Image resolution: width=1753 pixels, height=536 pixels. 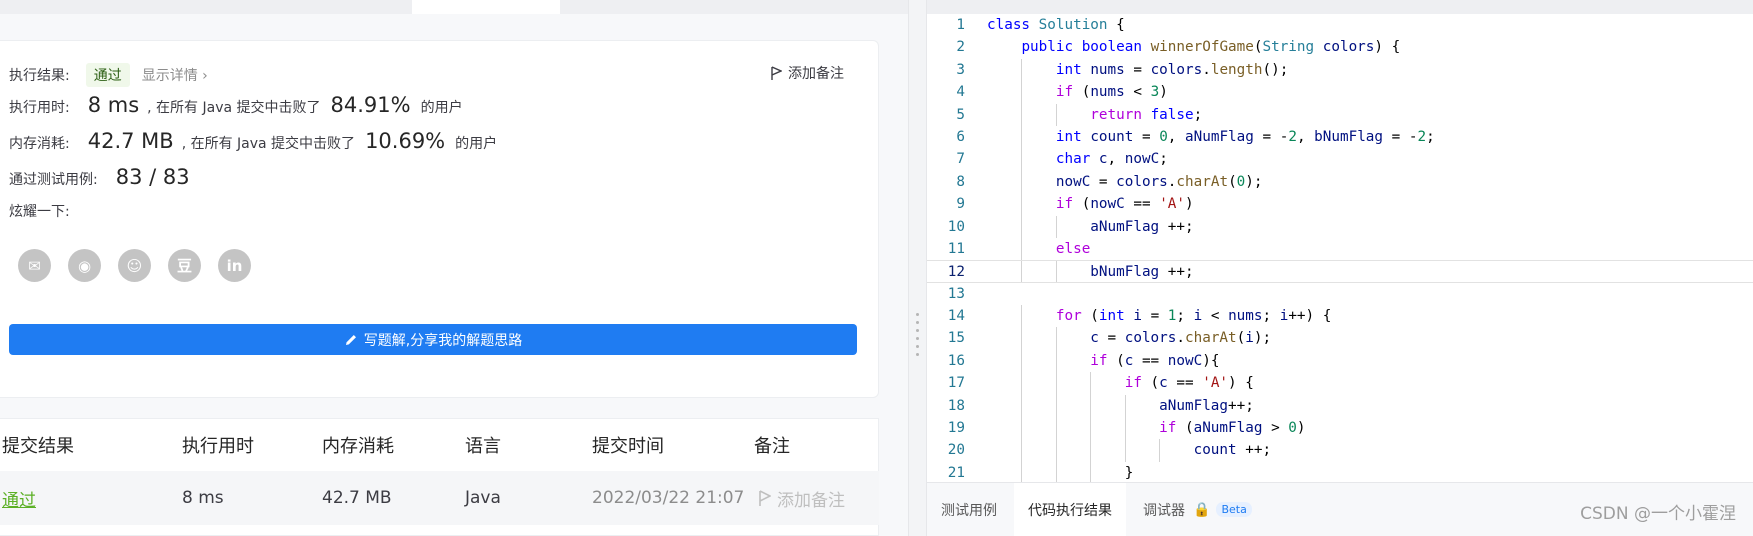 I want to click on tab-debugger: 调试器 🔒 Beta, so click(x=1197, y=509).